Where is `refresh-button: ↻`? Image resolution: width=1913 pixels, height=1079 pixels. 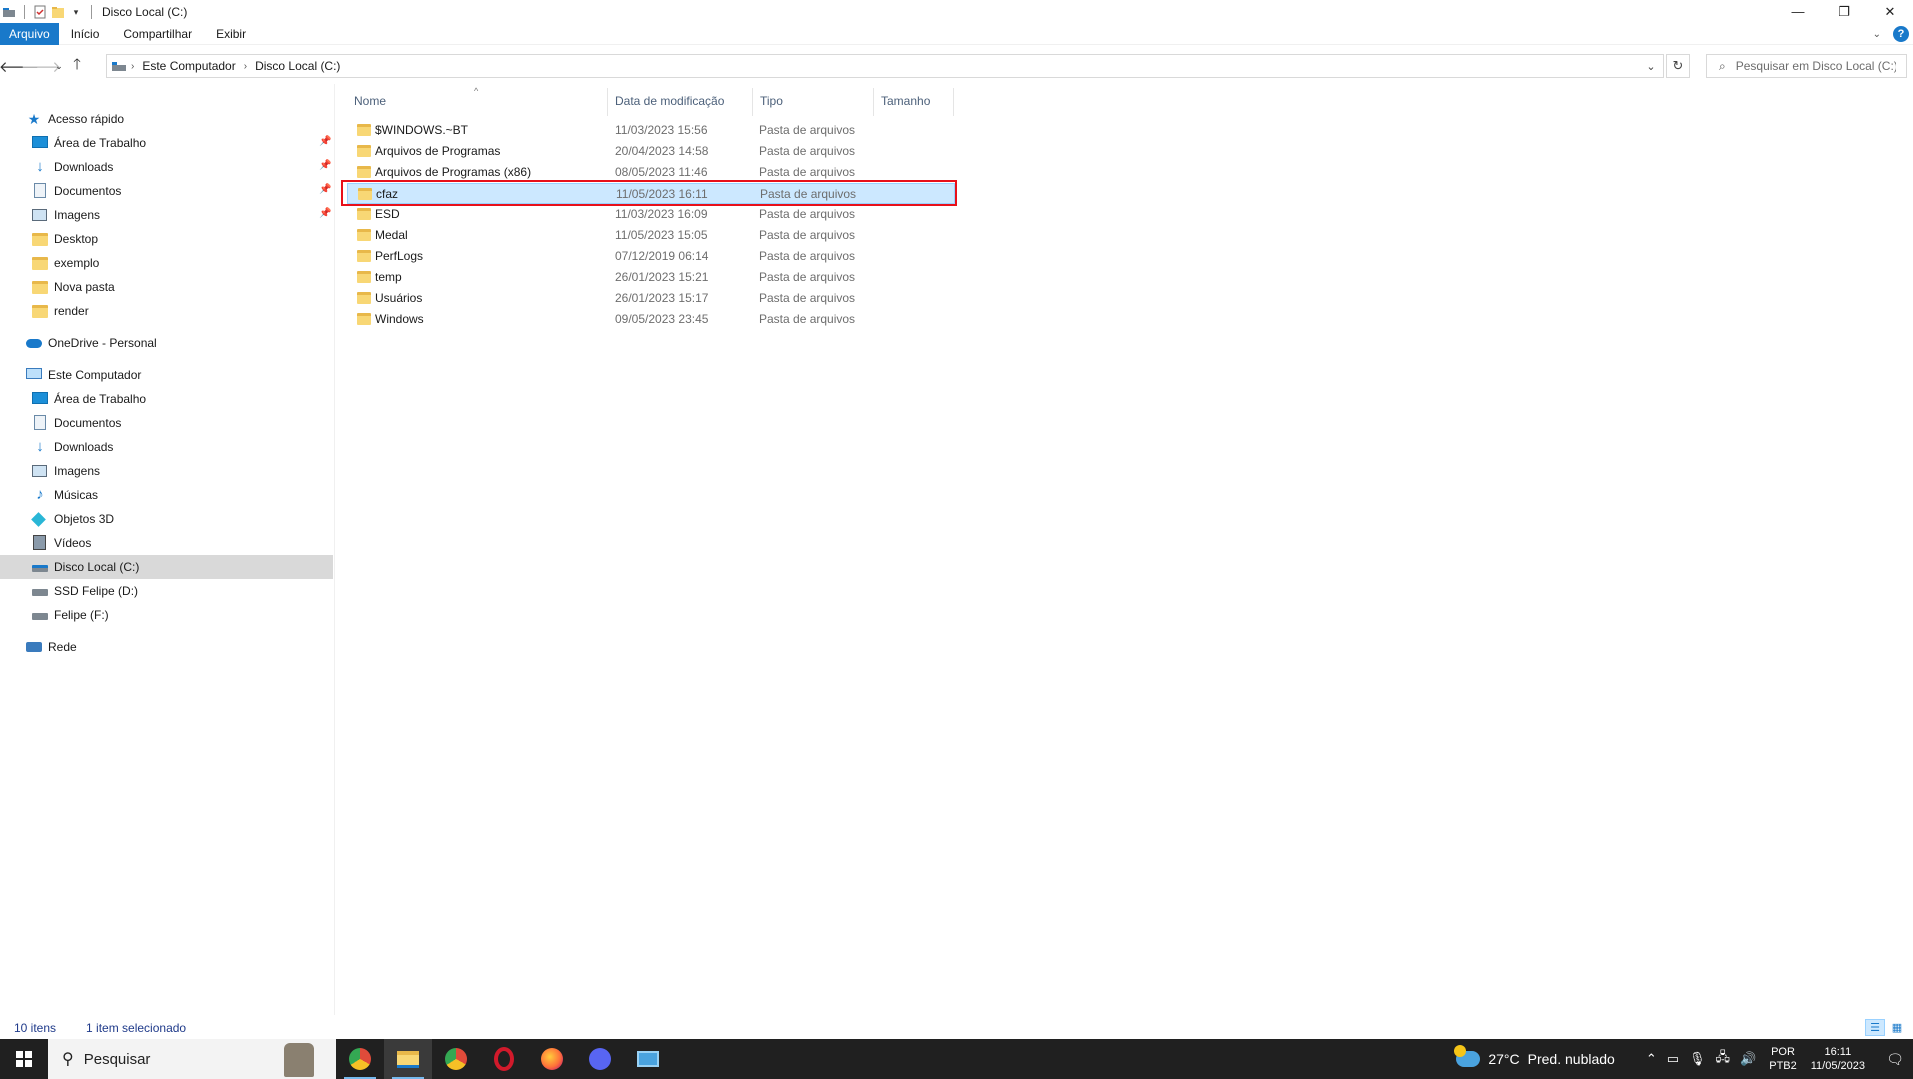
refresh-button: ↻ is located at coordinates (1678, 66).